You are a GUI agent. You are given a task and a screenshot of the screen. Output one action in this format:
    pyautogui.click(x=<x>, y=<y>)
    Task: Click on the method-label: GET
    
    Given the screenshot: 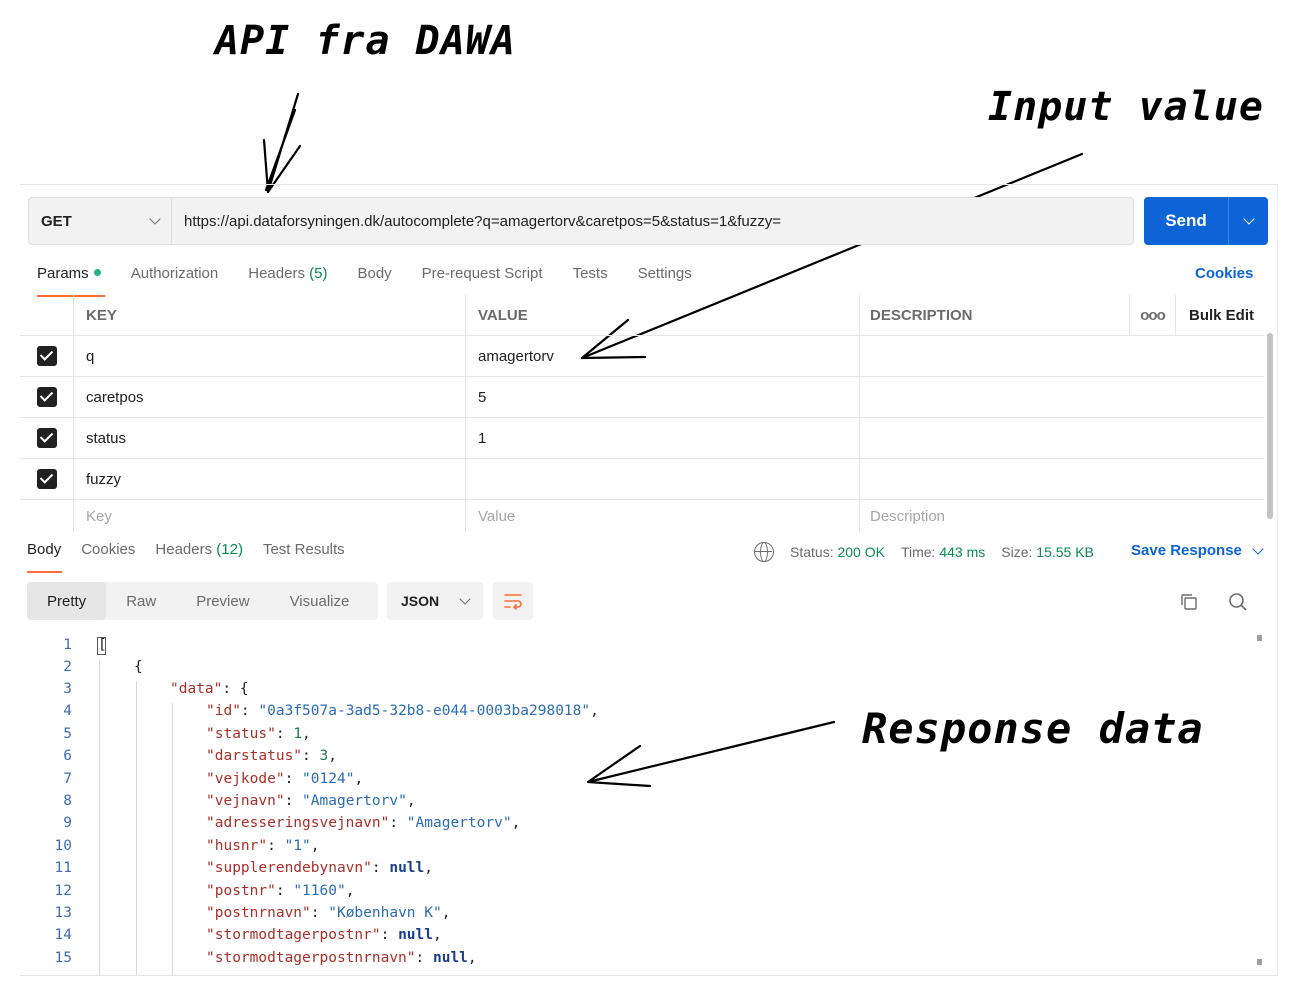 What is the action you would take?
    pyautogui.click(x=56, y=221)
    